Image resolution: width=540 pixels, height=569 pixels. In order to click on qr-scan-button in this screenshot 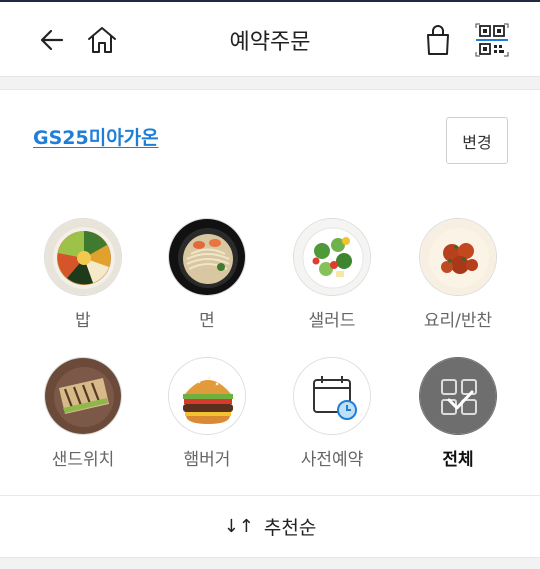, I will do `click(492, 40)`.